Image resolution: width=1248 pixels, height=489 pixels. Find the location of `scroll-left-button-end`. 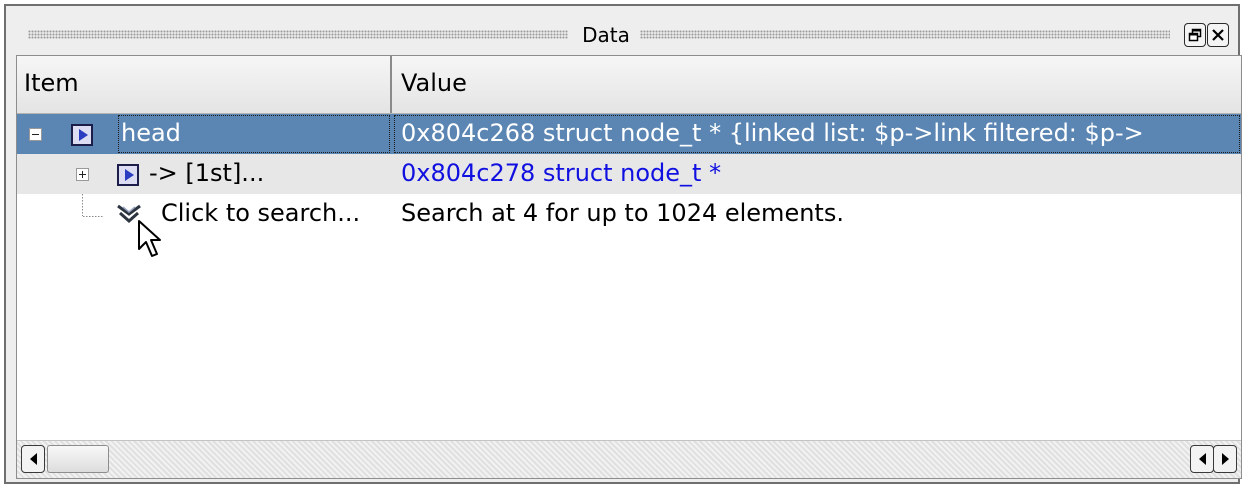

scroll-left-button-end is located at coordinates (1202, 459).